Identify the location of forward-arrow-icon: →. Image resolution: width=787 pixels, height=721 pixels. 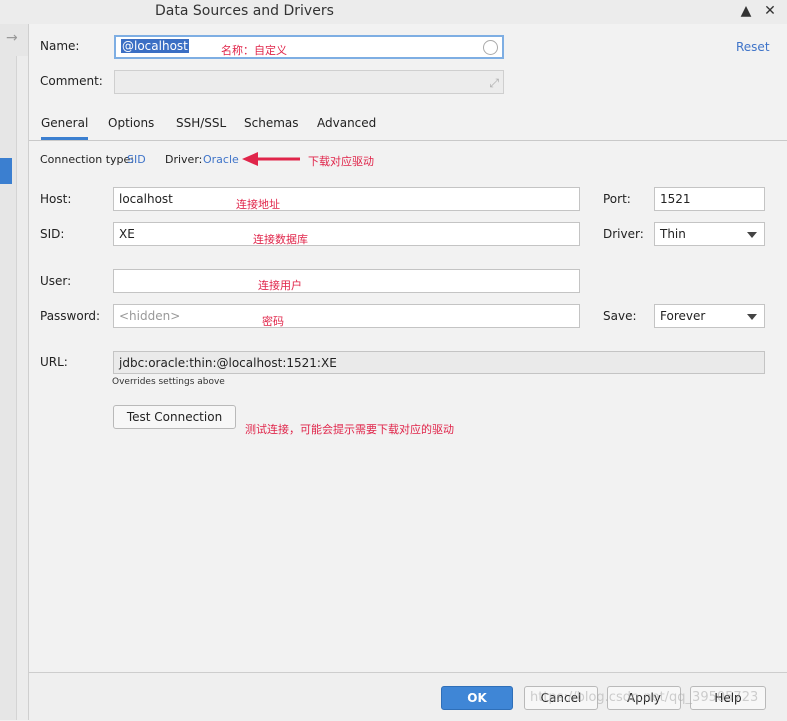
(12, 38).